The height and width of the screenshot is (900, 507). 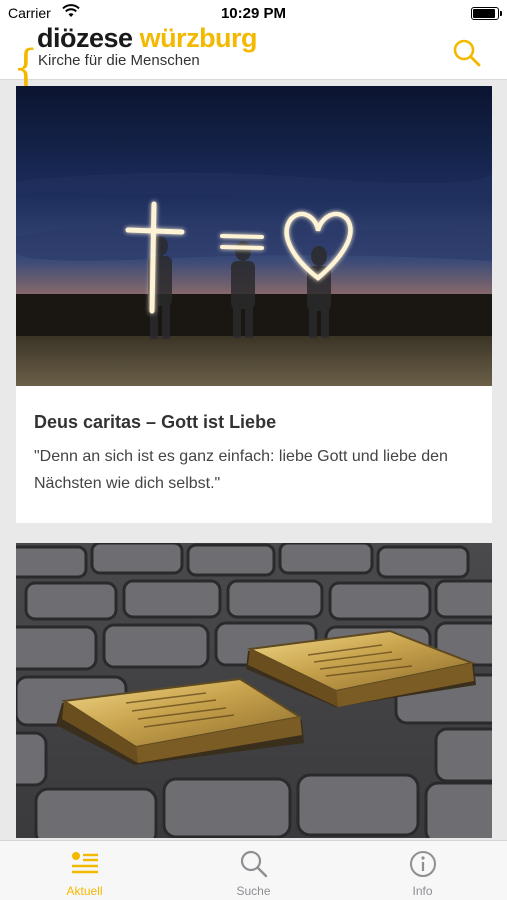 I want to click on news-list-icon, so click(x=85, y=863).